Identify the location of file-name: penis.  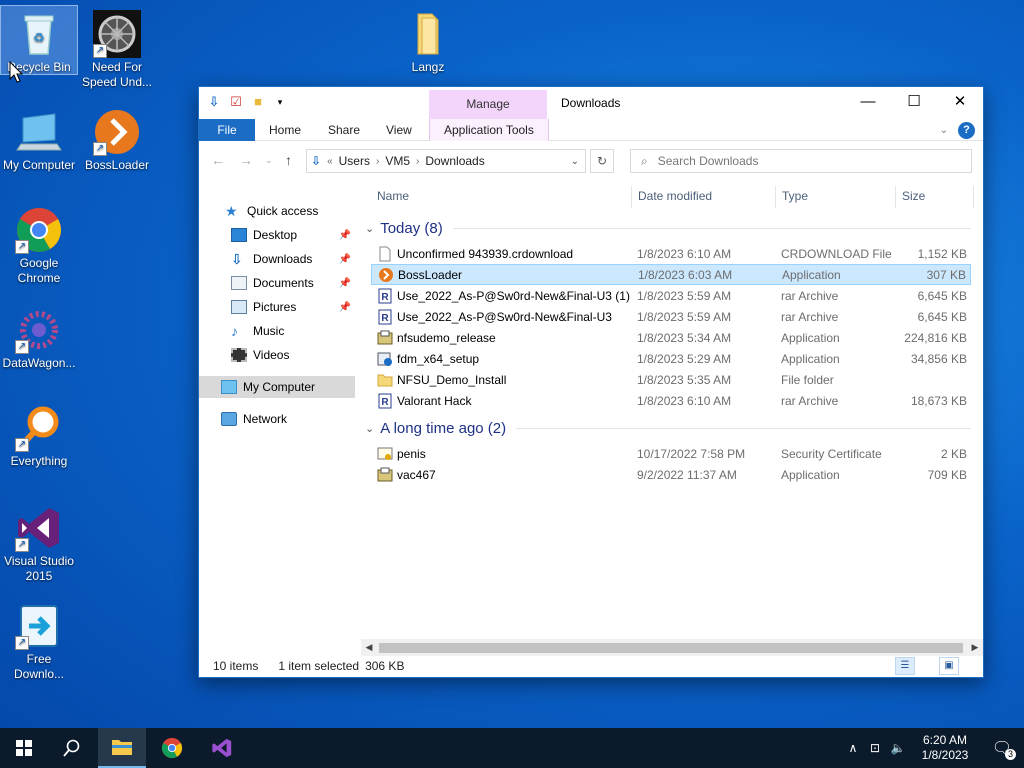
(411, 453).